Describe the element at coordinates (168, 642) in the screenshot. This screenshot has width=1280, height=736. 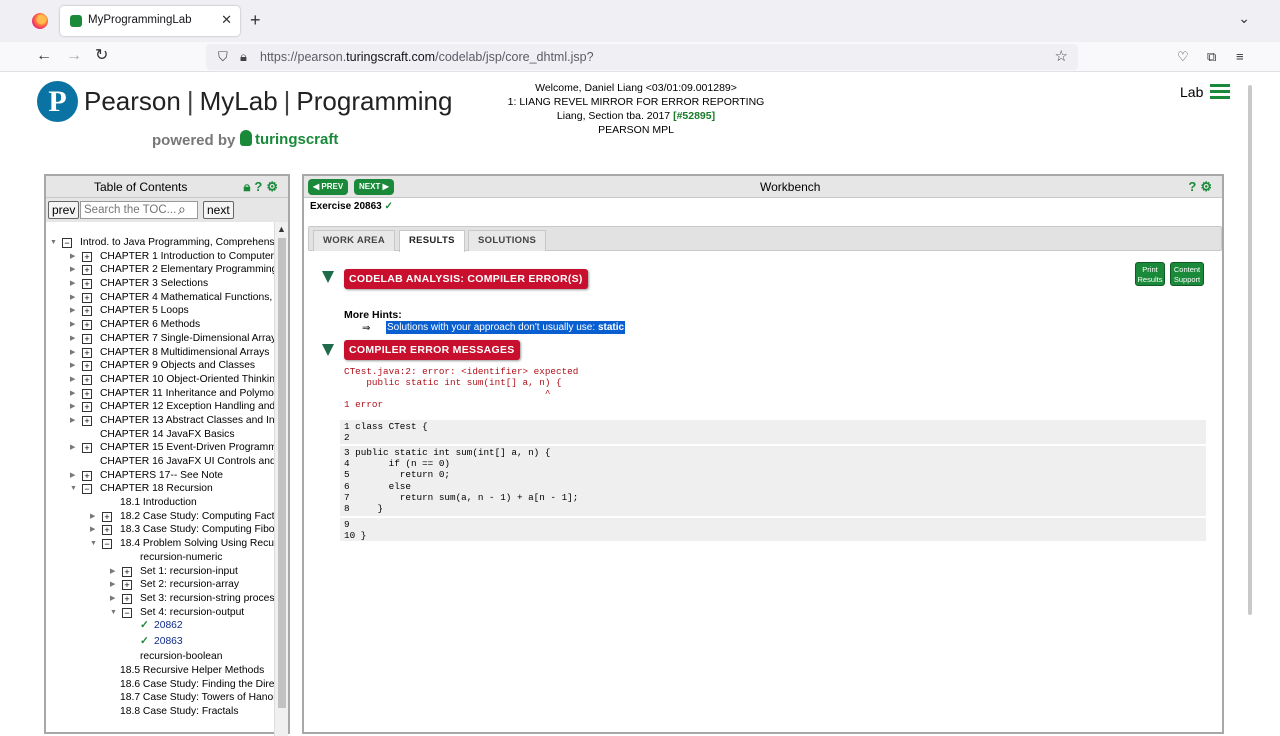
I see `toc-item-label: 20863` at that location.